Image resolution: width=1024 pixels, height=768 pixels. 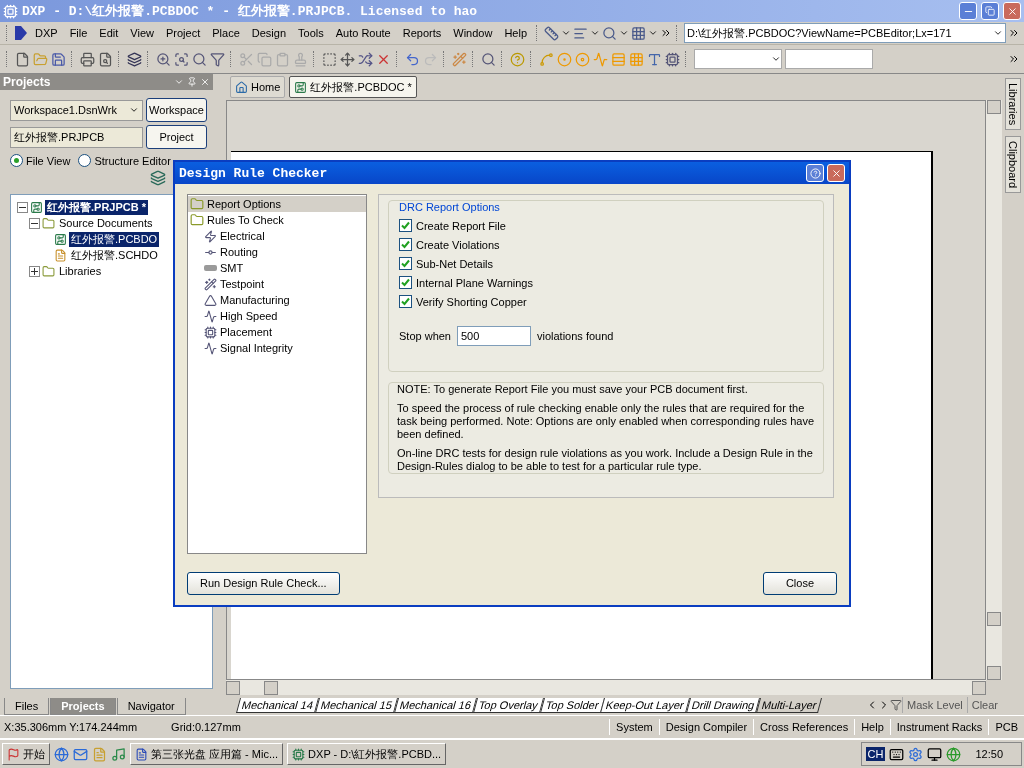 What do you see at coordinates (199, 59) in the screenshot?
I see `zoom-selected-icon` at bounding box center [199, 59].